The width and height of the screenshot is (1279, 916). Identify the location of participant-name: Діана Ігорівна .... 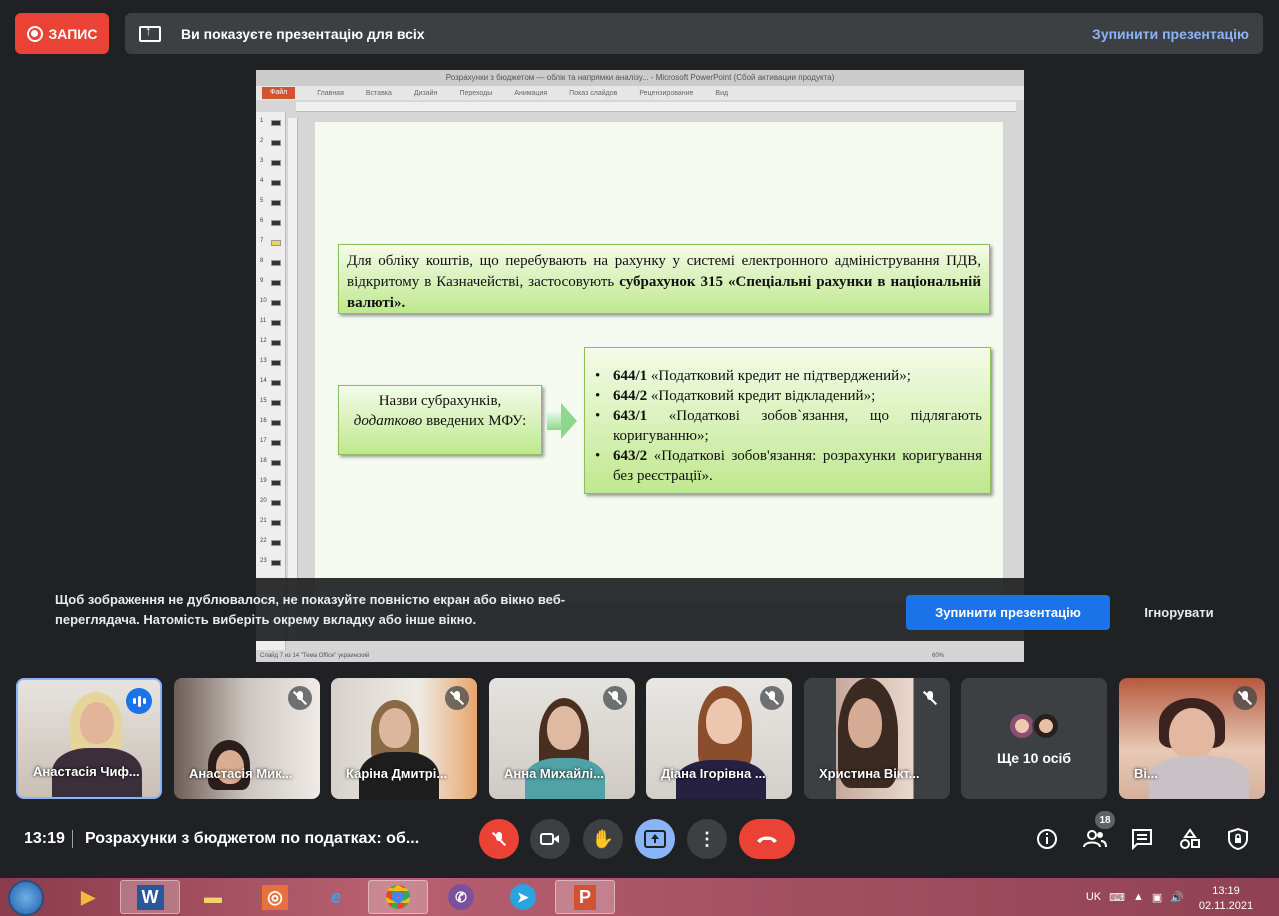
(713, 773).